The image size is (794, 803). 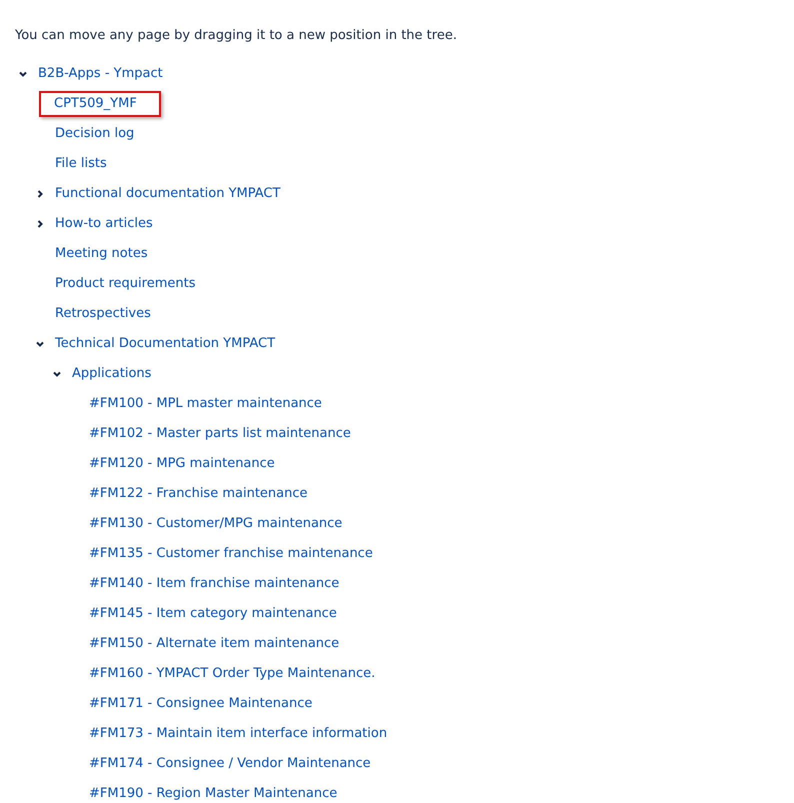 I want to click on page-link: Product requirements, so click(x=125, y=284).